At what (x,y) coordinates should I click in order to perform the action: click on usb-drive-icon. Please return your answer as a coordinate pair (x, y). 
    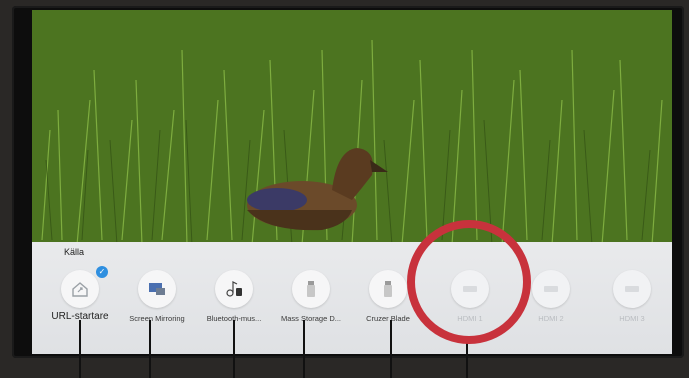
    Looking at the image, I should click on (388, 289).